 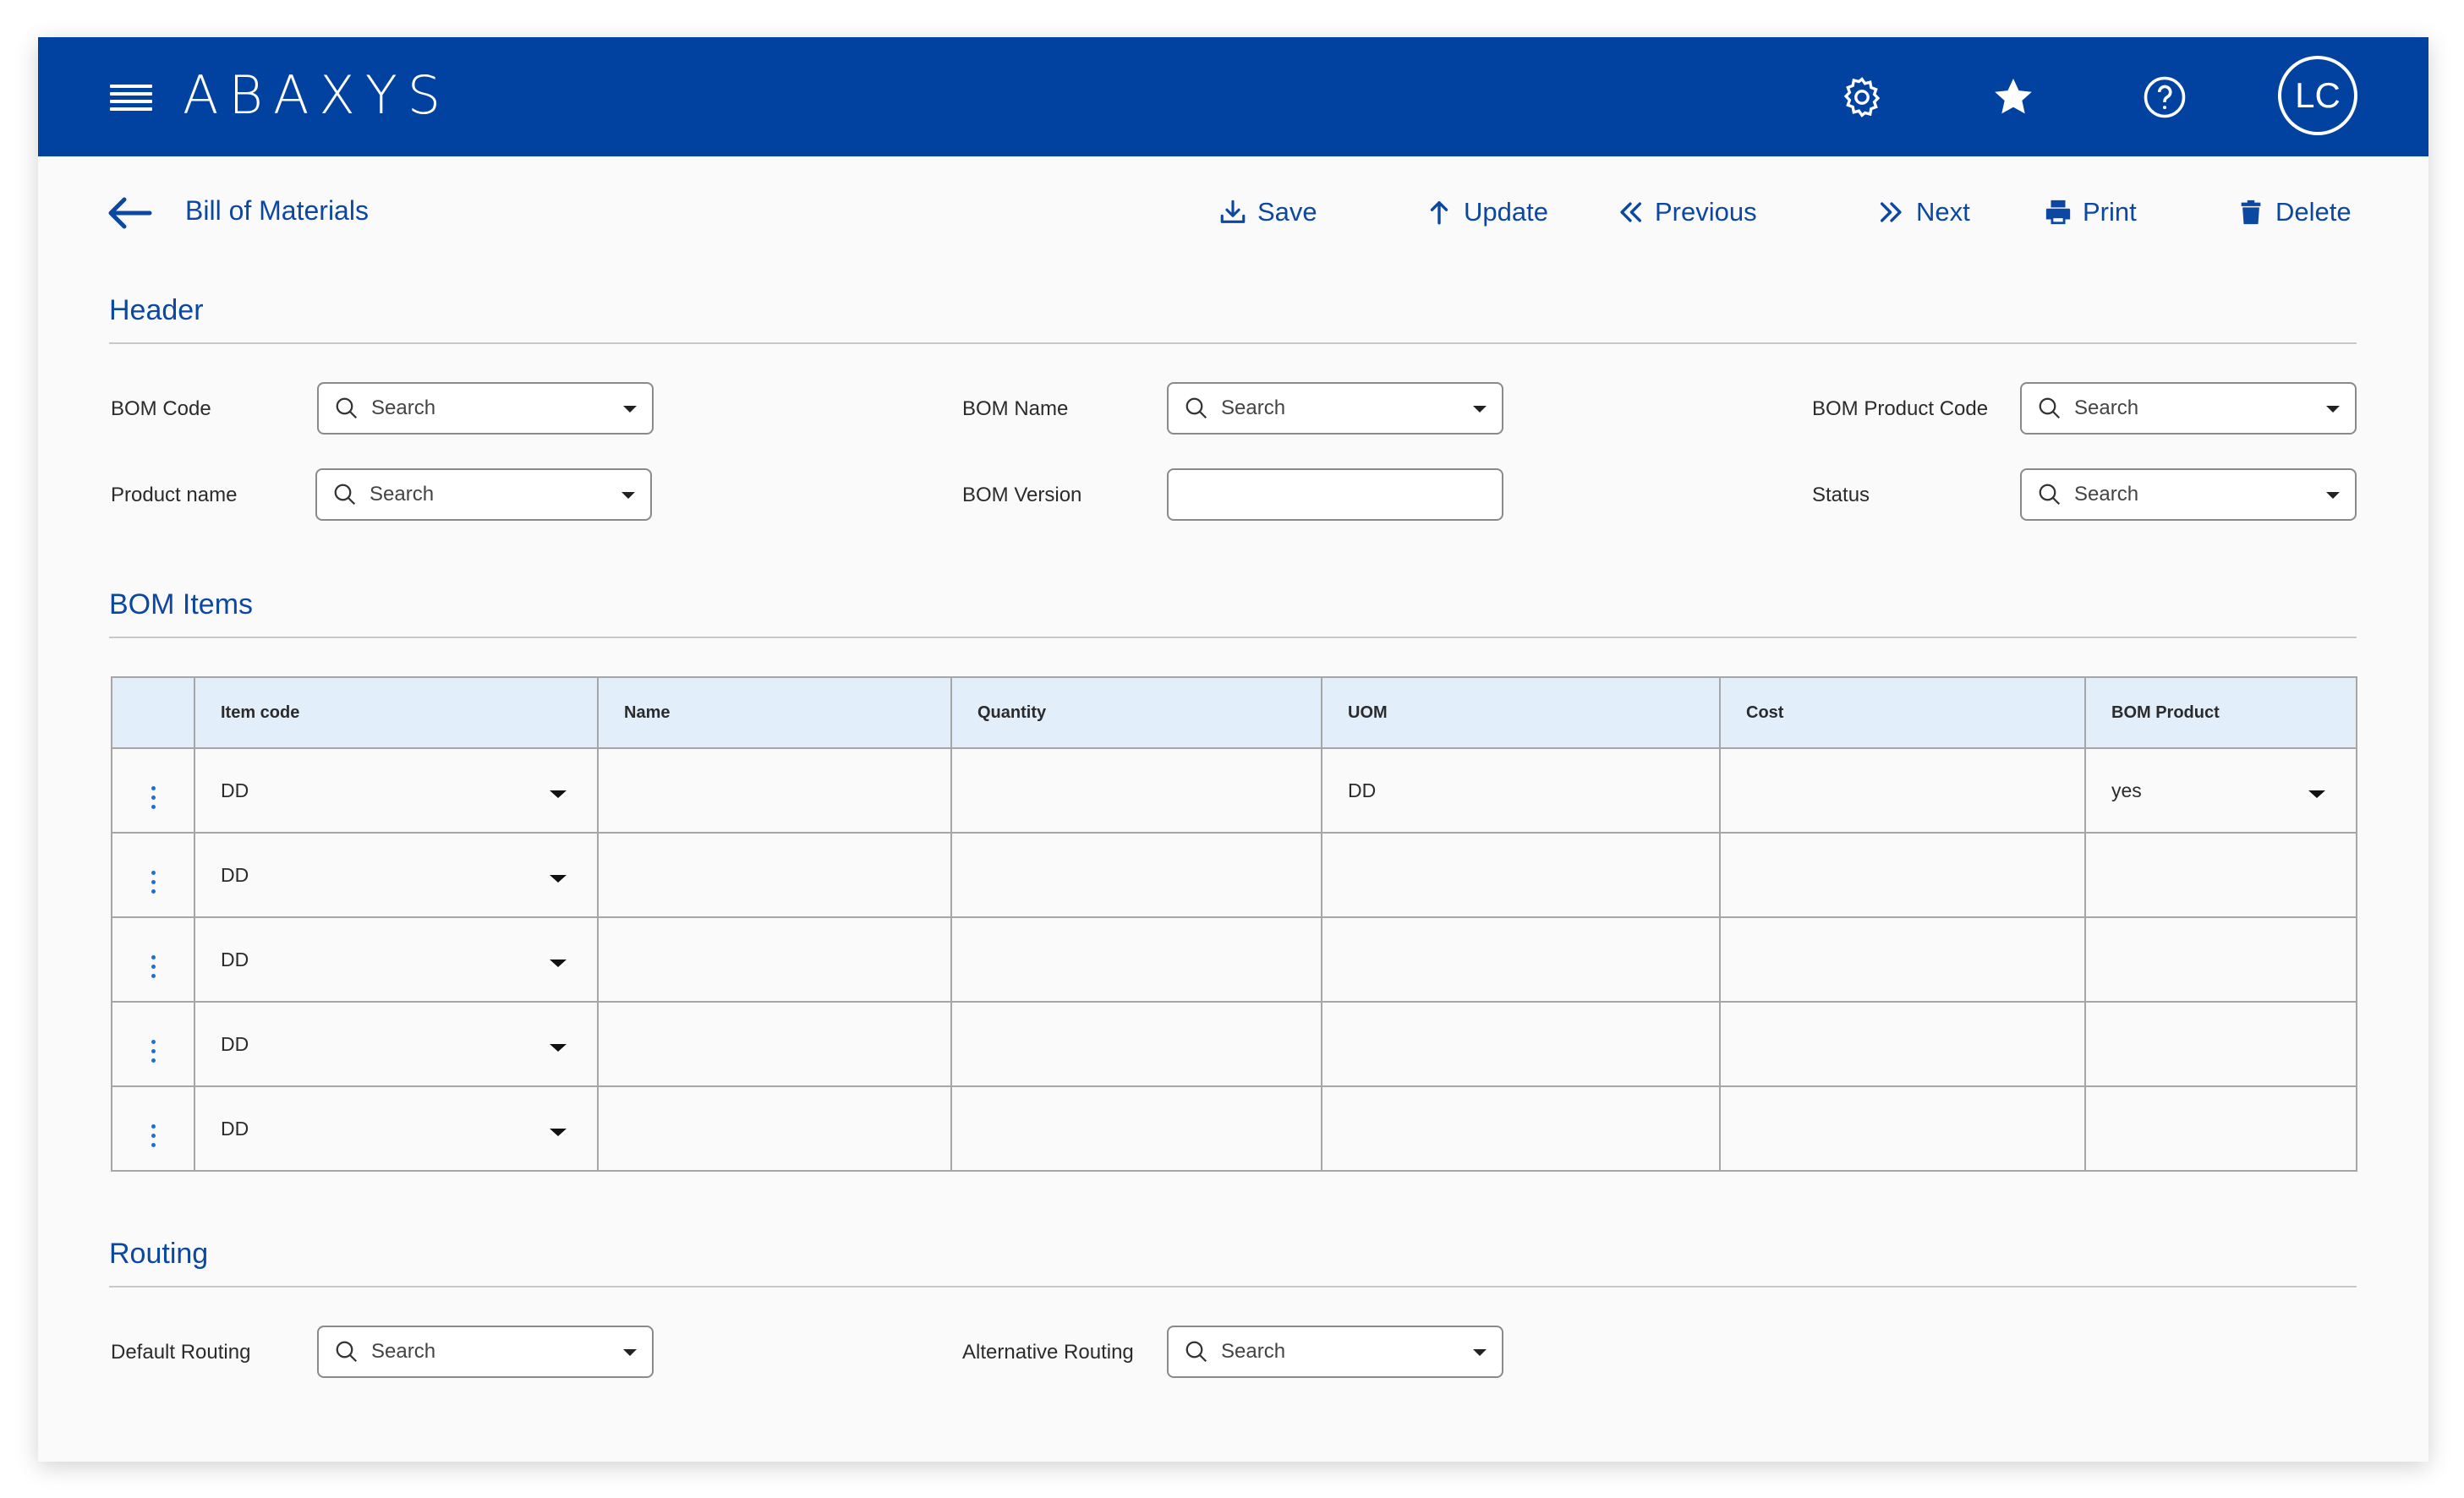 I want to click on star-icon, so click(x=2013, y=97).